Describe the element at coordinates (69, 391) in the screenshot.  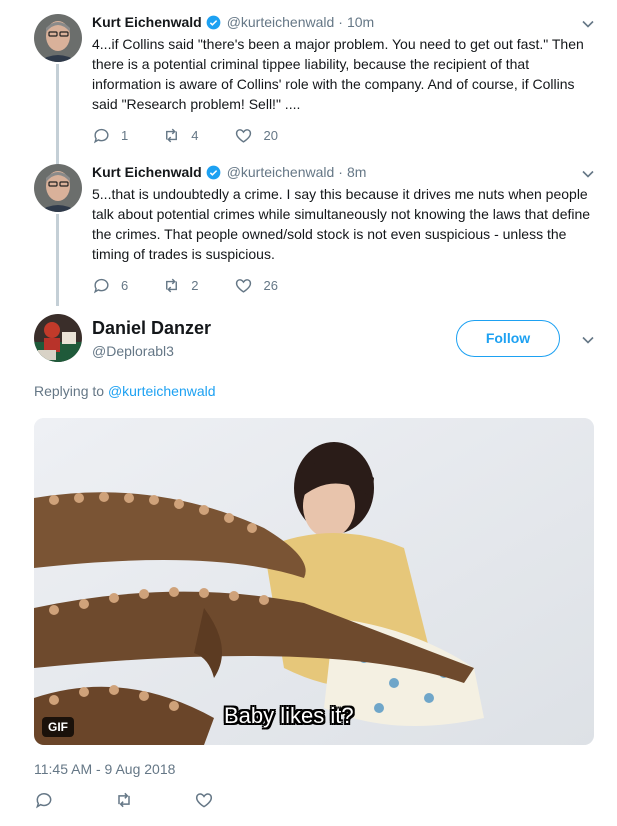
I see `replying-prefix: Replying to` at that location.